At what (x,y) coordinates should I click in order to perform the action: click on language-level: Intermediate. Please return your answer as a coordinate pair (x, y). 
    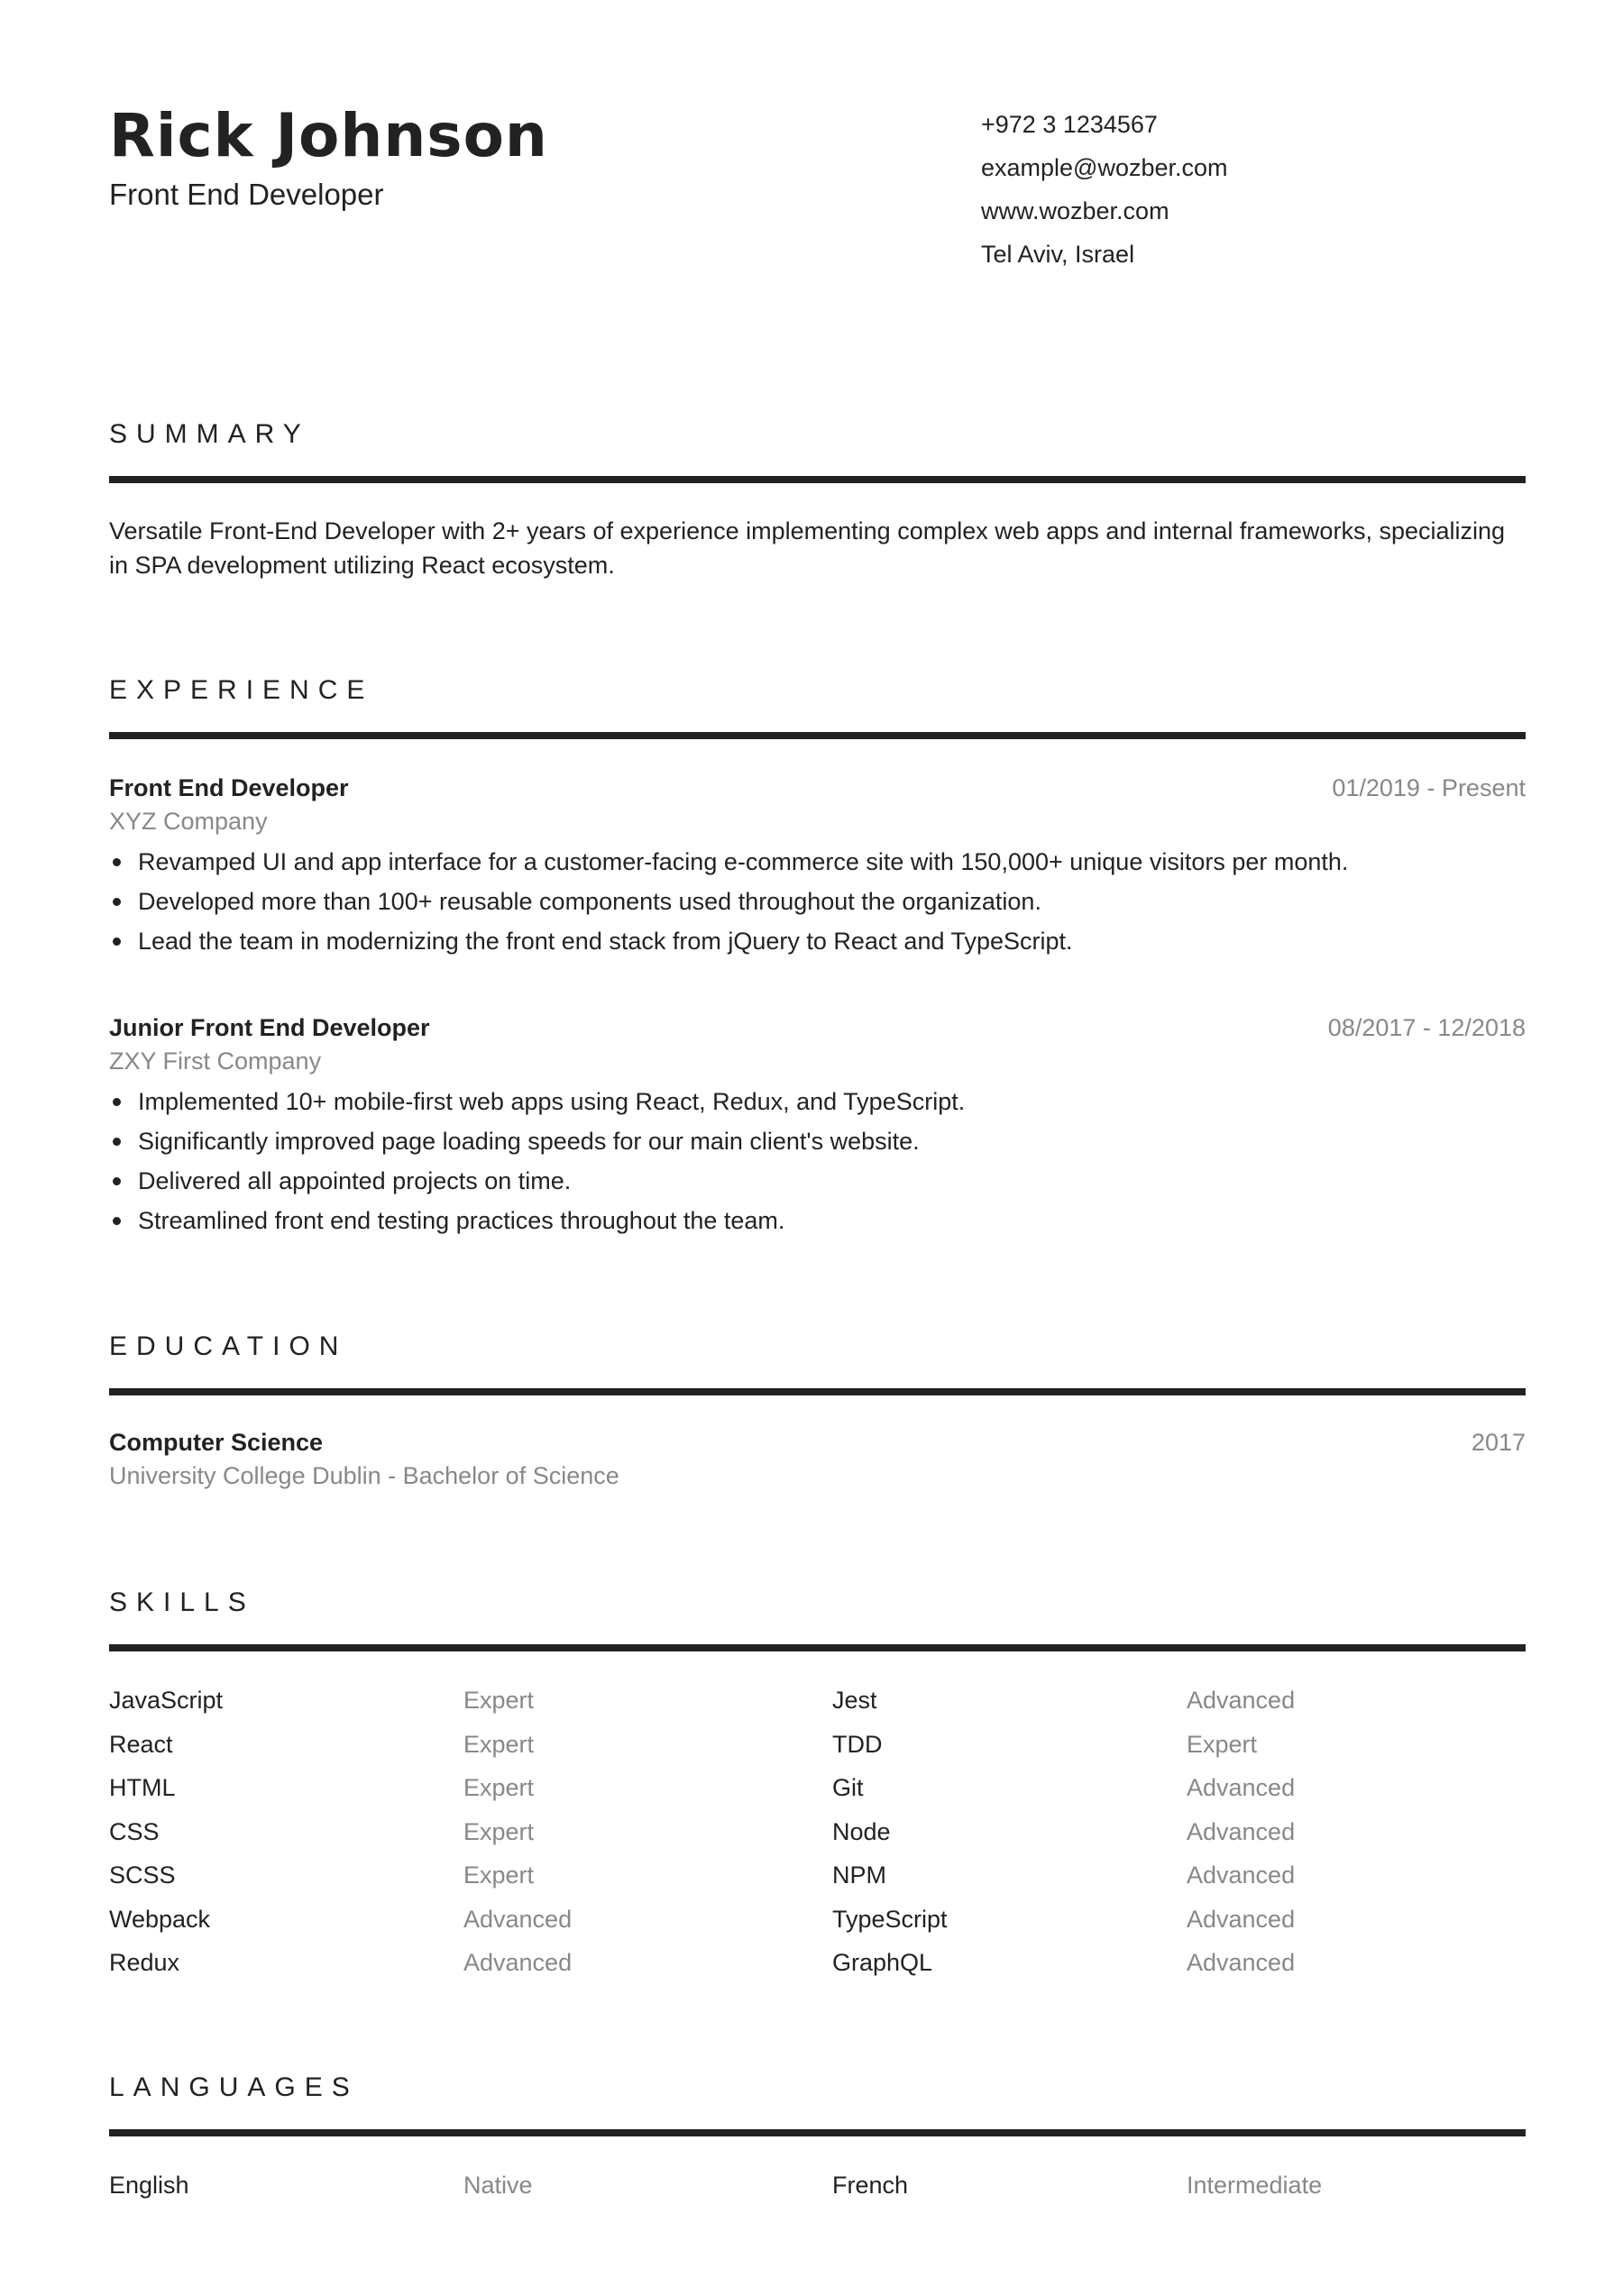
    Looking at the image, I should click on (1255, 2185).